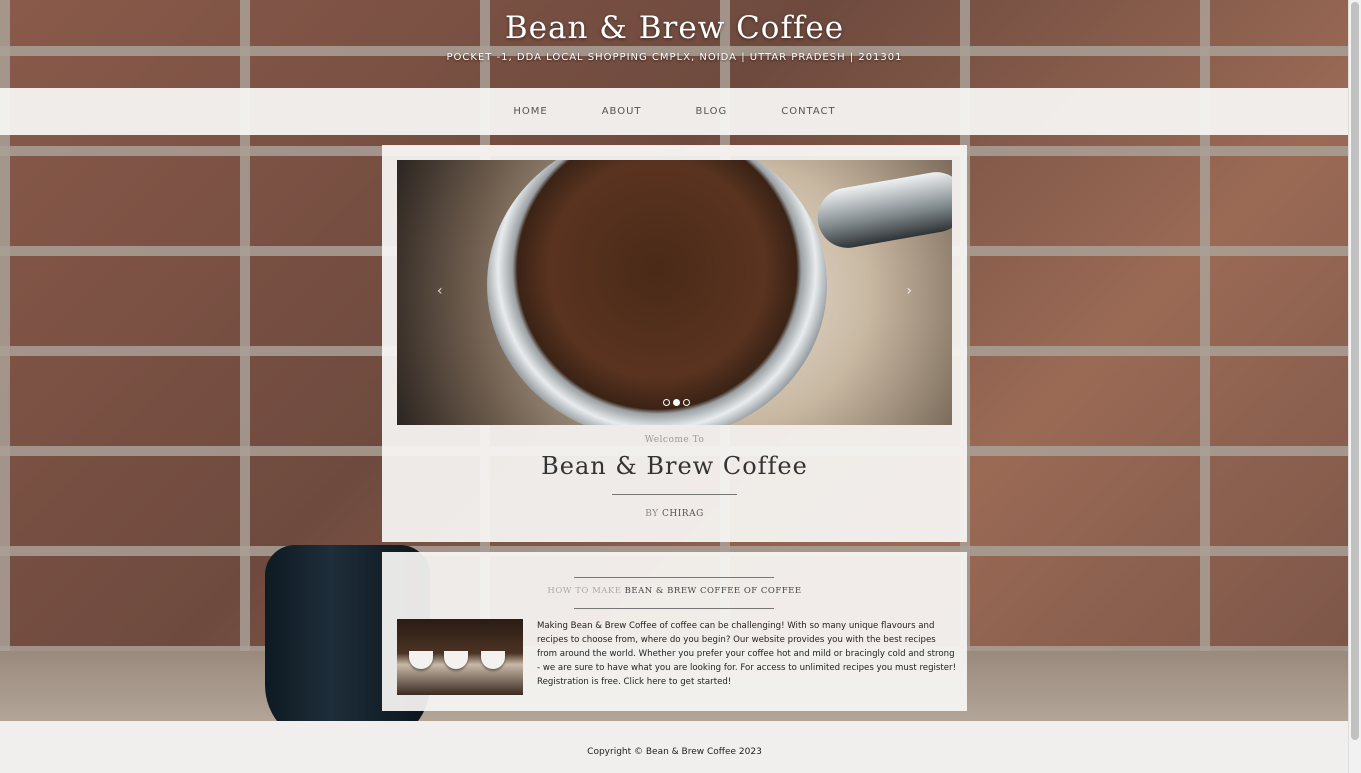 The height and width of the screenshot is (773, 1361). I want to click on chevron-right-icon: ›, so click(909, 291).